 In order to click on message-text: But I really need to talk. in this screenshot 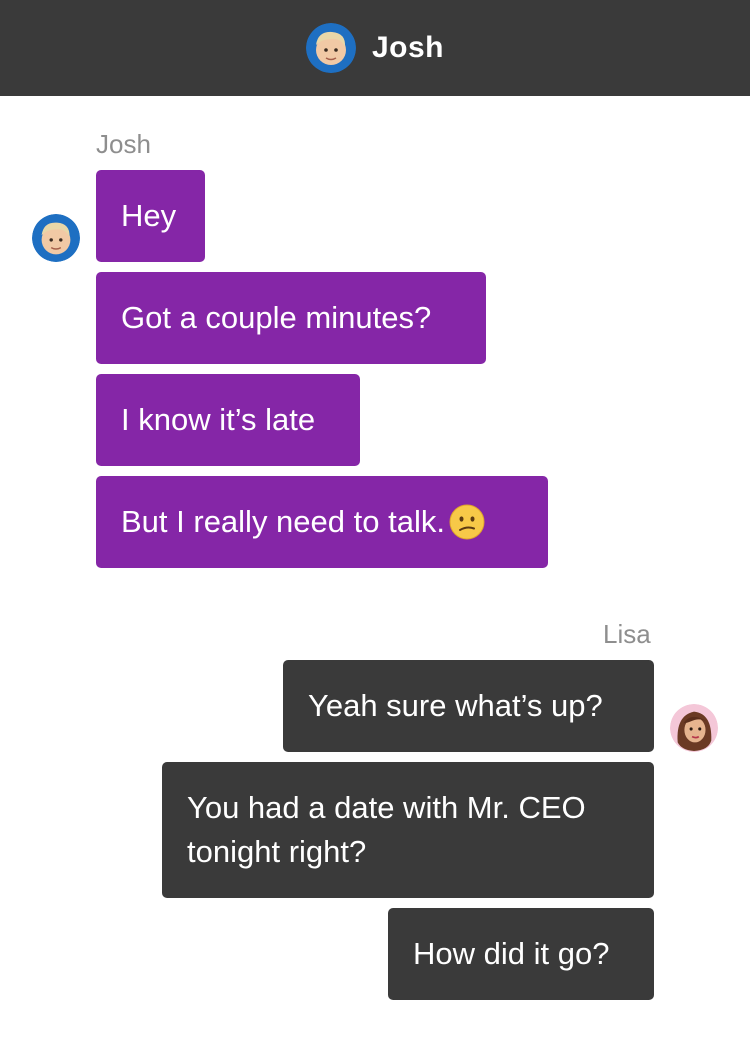, I will do `click(283, 521)`.